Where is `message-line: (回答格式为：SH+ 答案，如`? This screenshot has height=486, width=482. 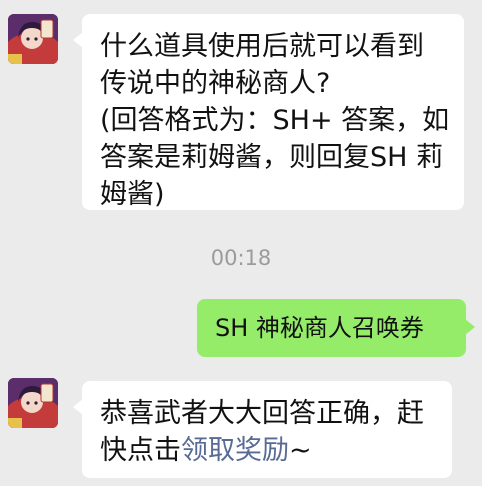 message-line: (回答格式为：SH+ 答案，如 is located at coordinates (275, 120).